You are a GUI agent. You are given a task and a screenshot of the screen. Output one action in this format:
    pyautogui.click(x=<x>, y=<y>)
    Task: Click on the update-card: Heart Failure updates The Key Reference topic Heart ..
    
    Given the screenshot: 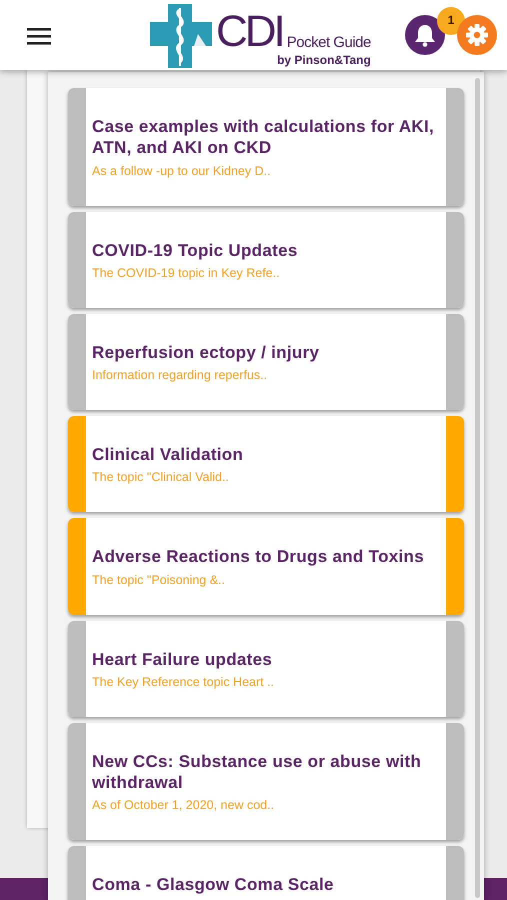 What is the action you would take?
    pyautogui.click(x=266, y=668)
    